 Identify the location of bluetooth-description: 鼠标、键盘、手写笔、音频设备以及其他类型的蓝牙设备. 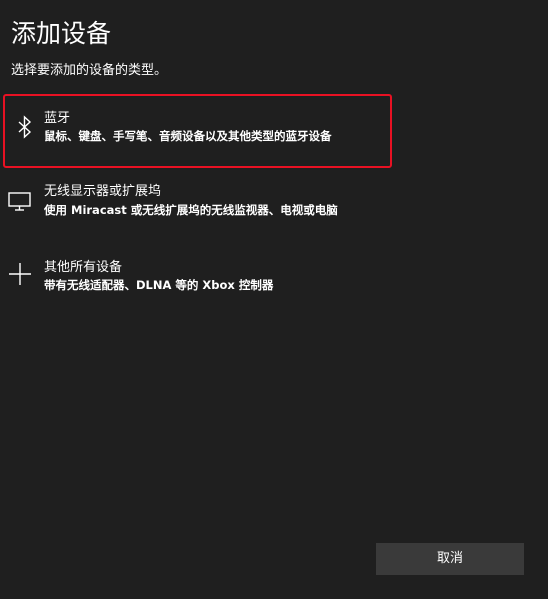
(188, 136).